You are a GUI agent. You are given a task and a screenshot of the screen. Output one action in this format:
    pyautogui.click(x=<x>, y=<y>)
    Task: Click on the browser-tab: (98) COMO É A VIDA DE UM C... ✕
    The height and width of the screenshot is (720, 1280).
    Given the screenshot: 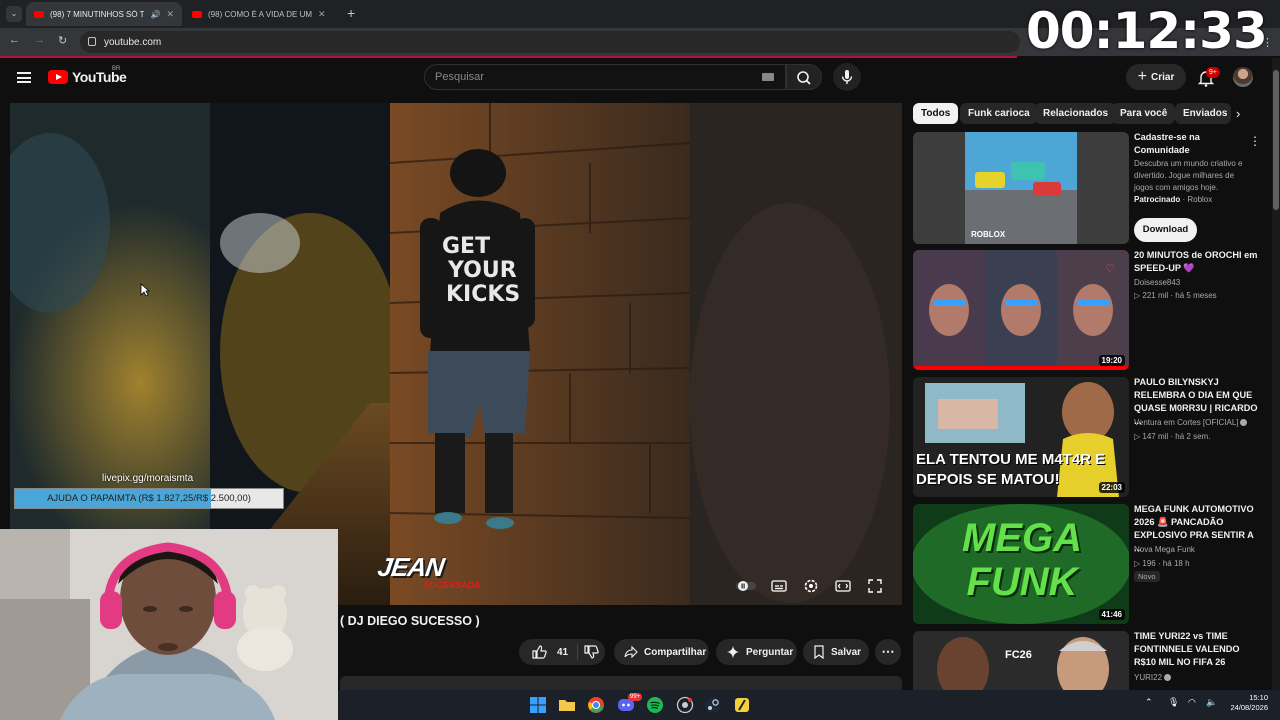 What is the action you would take?
    pyautogui.click(x=262, y=14)
    